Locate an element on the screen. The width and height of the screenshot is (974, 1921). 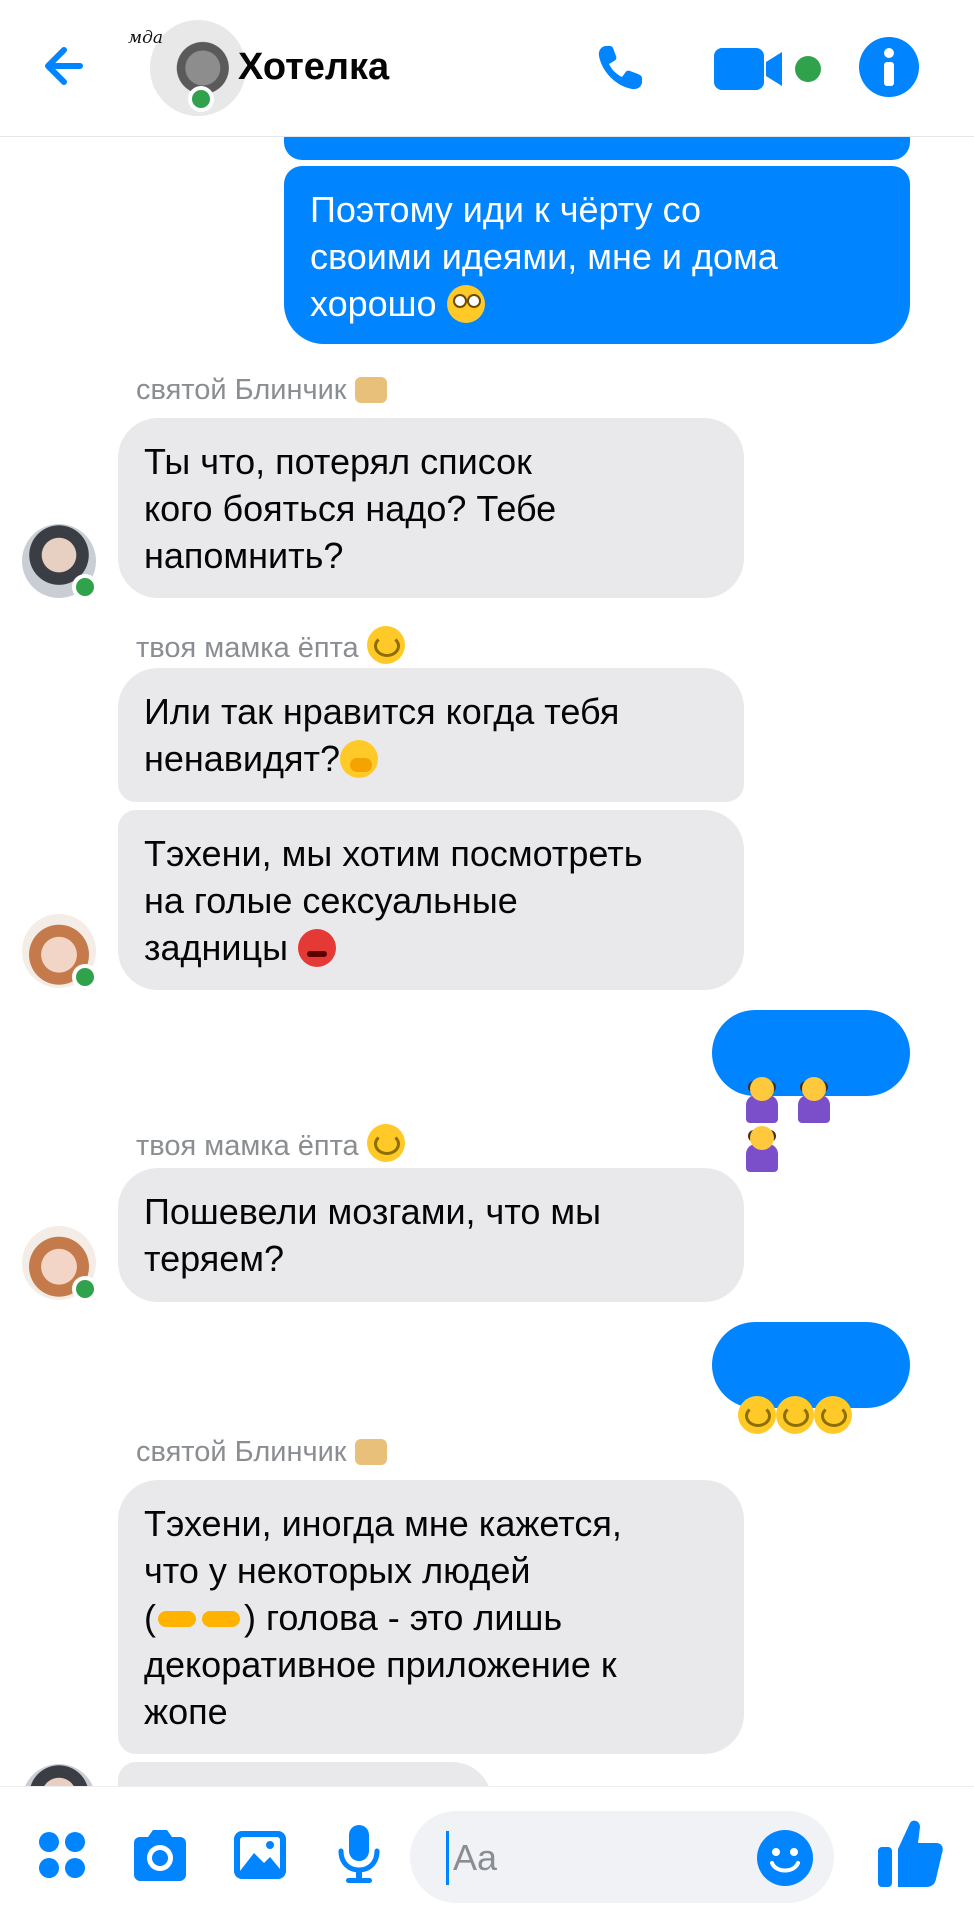
message-bubble-incoming: Пошевели мозгами, что мы теряем? is located at coordinates (431, 1235).